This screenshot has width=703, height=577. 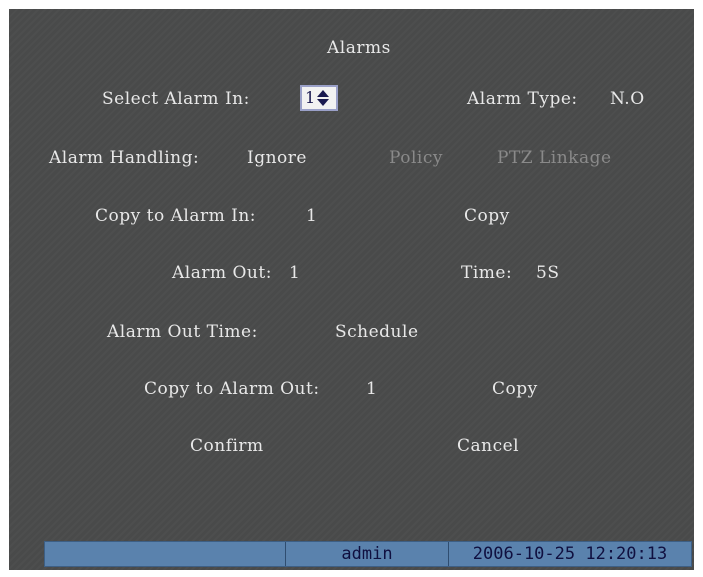 I want to click on select-alarm-in-spinner: 1, so click(x=319, y=98).